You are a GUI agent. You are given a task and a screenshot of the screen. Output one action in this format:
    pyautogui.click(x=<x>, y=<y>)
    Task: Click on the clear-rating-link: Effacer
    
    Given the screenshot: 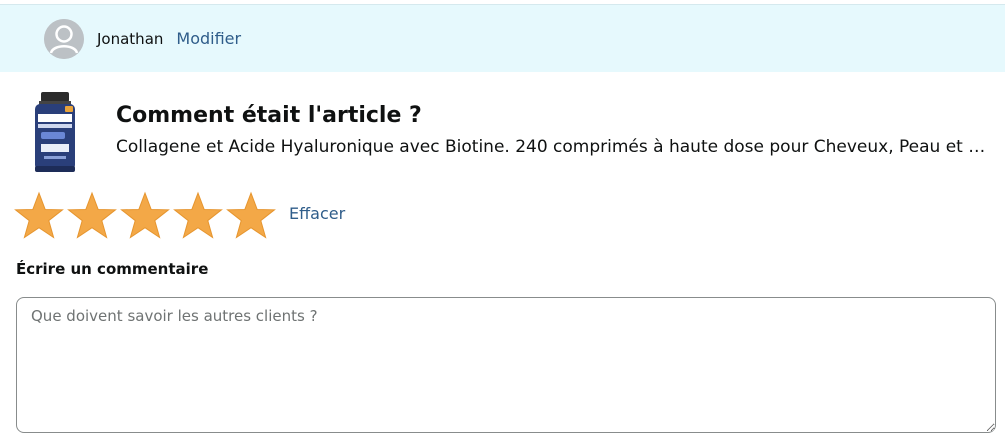 What is the action you would take?
    pyautogui.click(x=317, y=213)
    